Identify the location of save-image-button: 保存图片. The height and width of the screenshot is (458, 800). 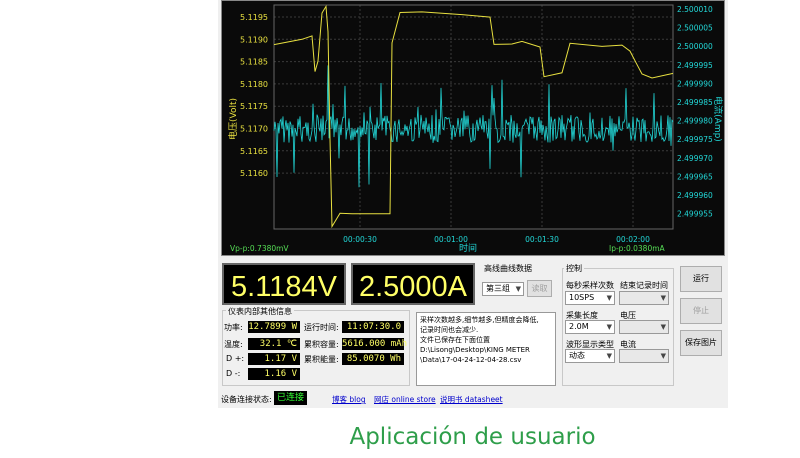
(701, 343).